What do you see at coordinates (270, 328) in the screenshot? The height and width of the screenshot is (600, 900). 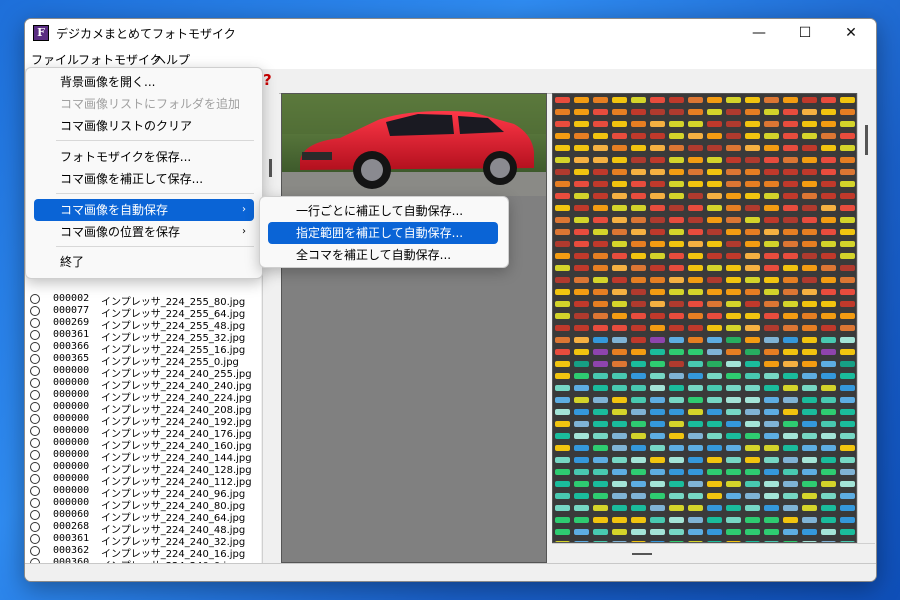 I see `list-scrollbar` at bounding box center [270, 328].